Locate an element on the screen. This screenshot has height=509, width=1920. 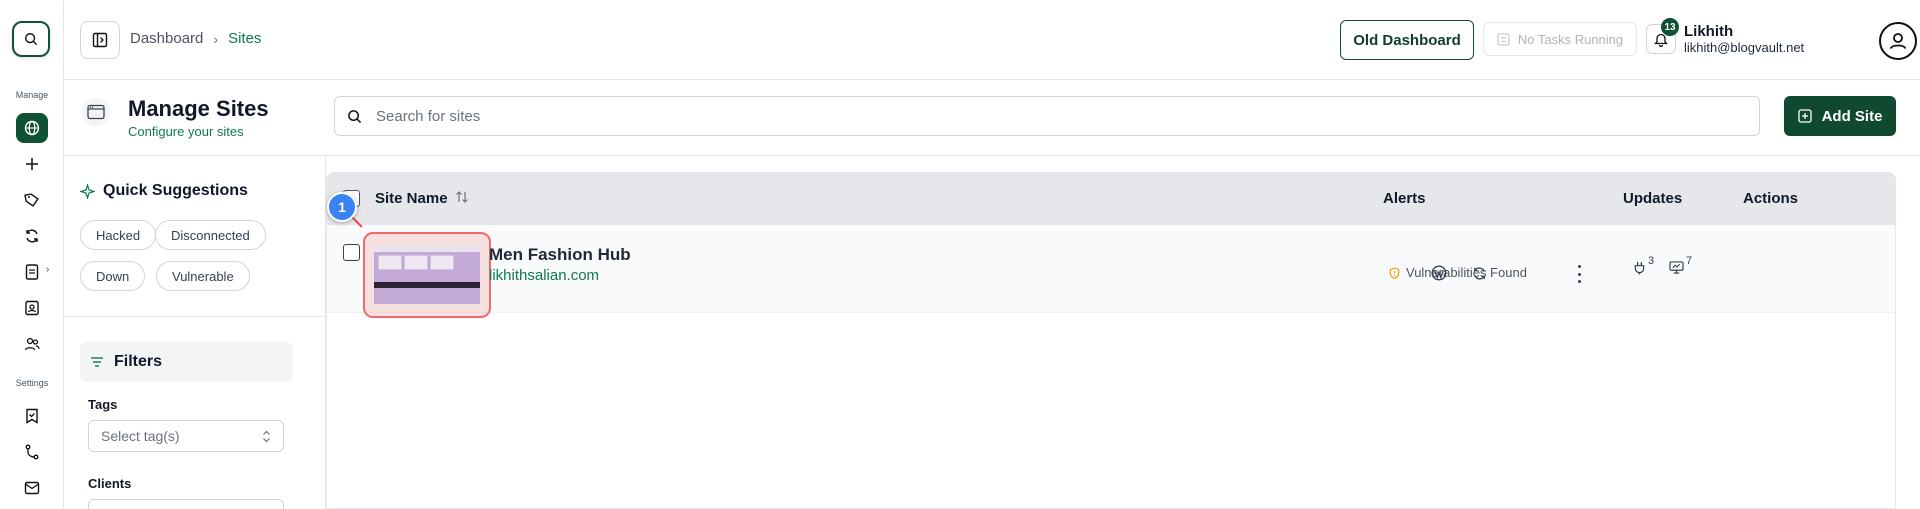
clients-label: Clients is located at coordinates (110, 483).